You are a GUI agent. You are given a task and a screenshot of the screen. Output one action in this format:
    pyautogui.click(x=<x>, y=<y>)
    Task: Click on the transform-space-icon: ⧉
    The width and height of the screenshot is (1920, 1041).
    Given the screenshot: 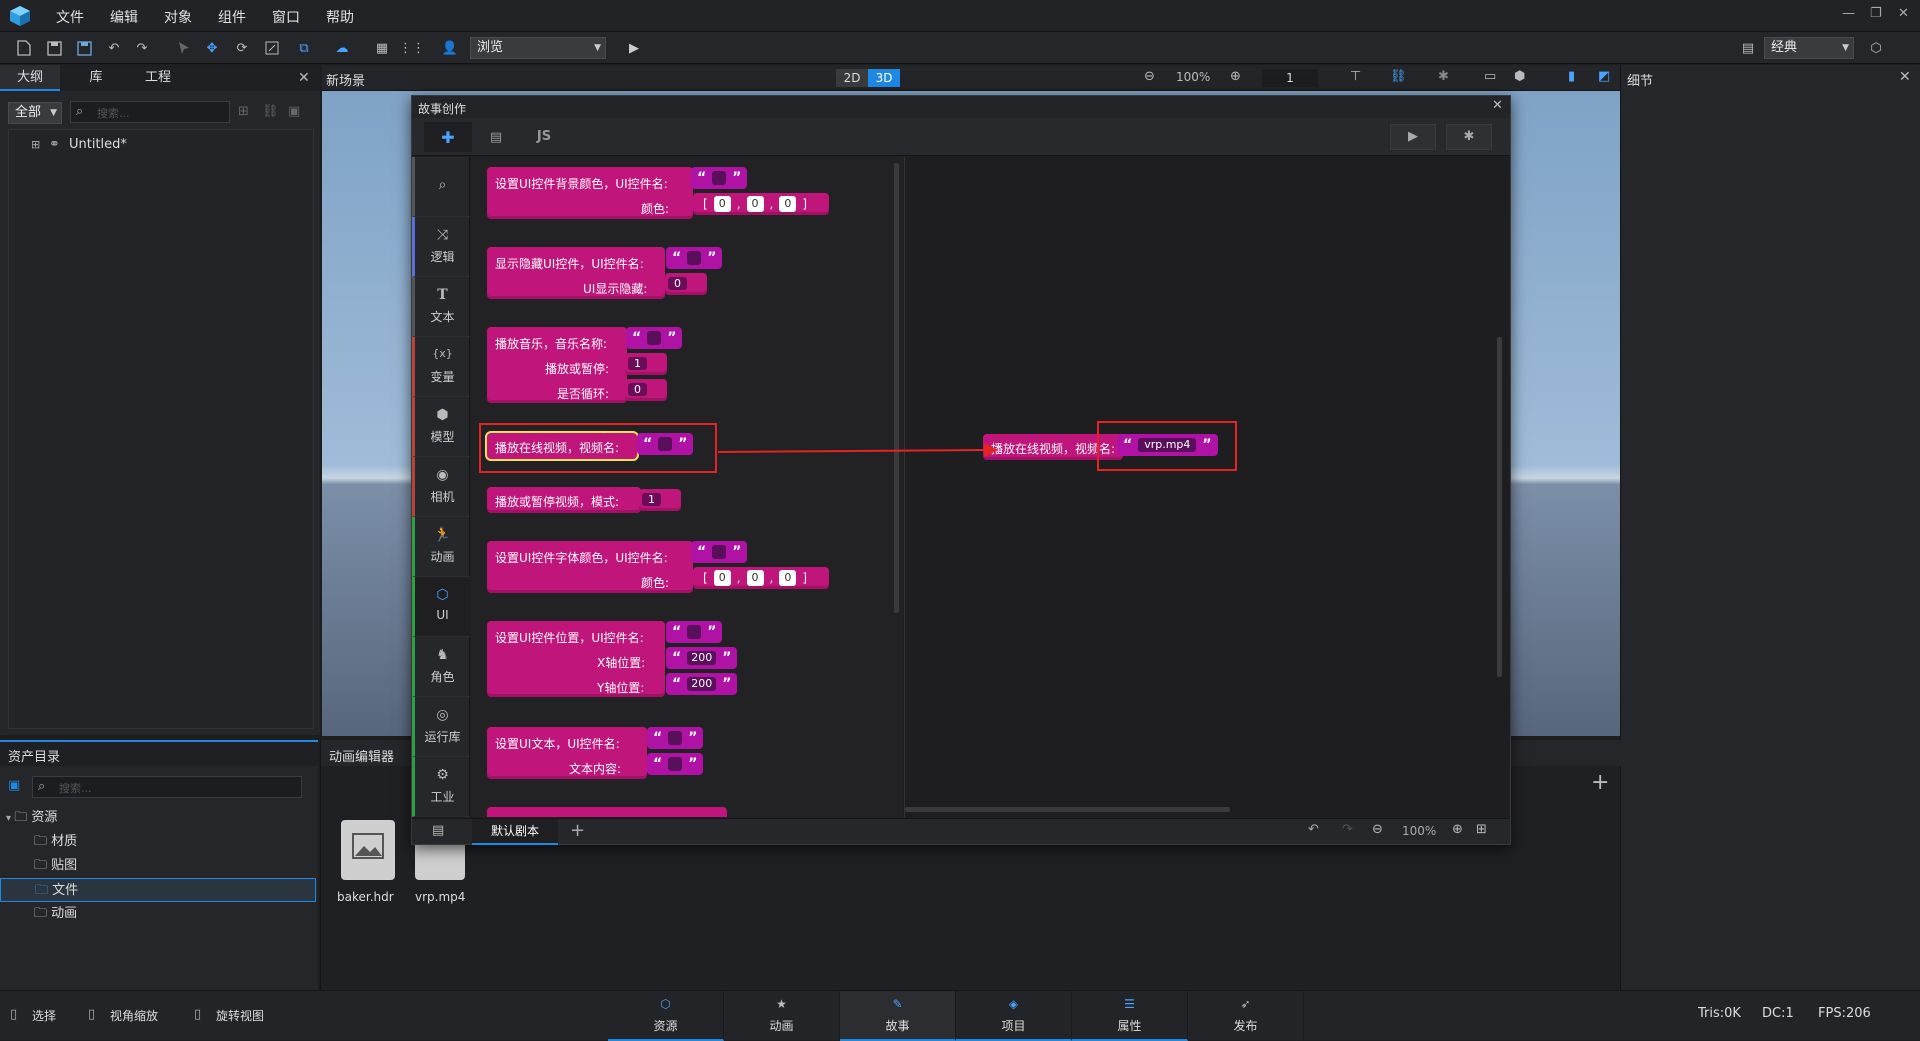 What is the action you would take?
    pyautogui.click(x=304, y=48)
    